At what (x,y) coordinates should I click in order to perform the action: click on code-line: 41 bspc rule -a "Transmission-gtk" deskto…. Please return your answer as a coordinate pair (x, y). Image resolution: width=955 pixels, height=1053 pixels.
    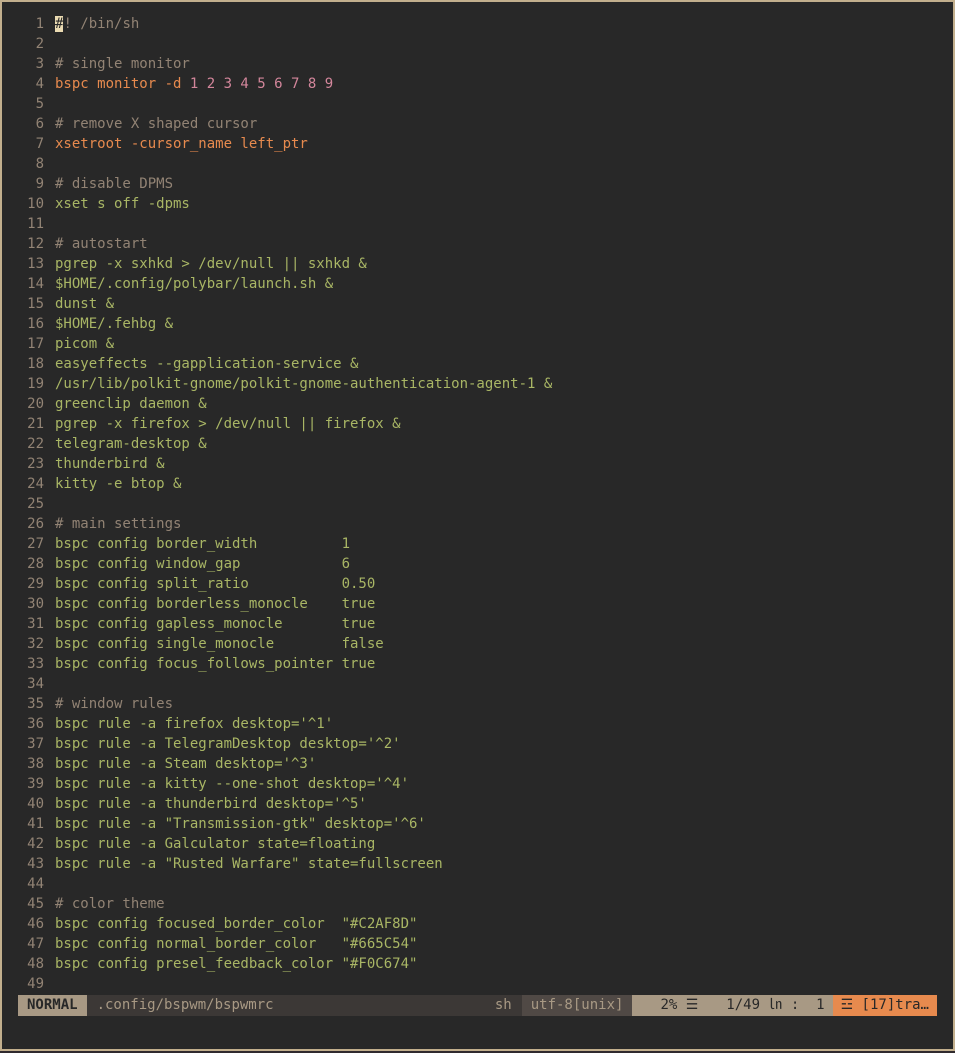
    Looking at the image, I should click on (478, 824).